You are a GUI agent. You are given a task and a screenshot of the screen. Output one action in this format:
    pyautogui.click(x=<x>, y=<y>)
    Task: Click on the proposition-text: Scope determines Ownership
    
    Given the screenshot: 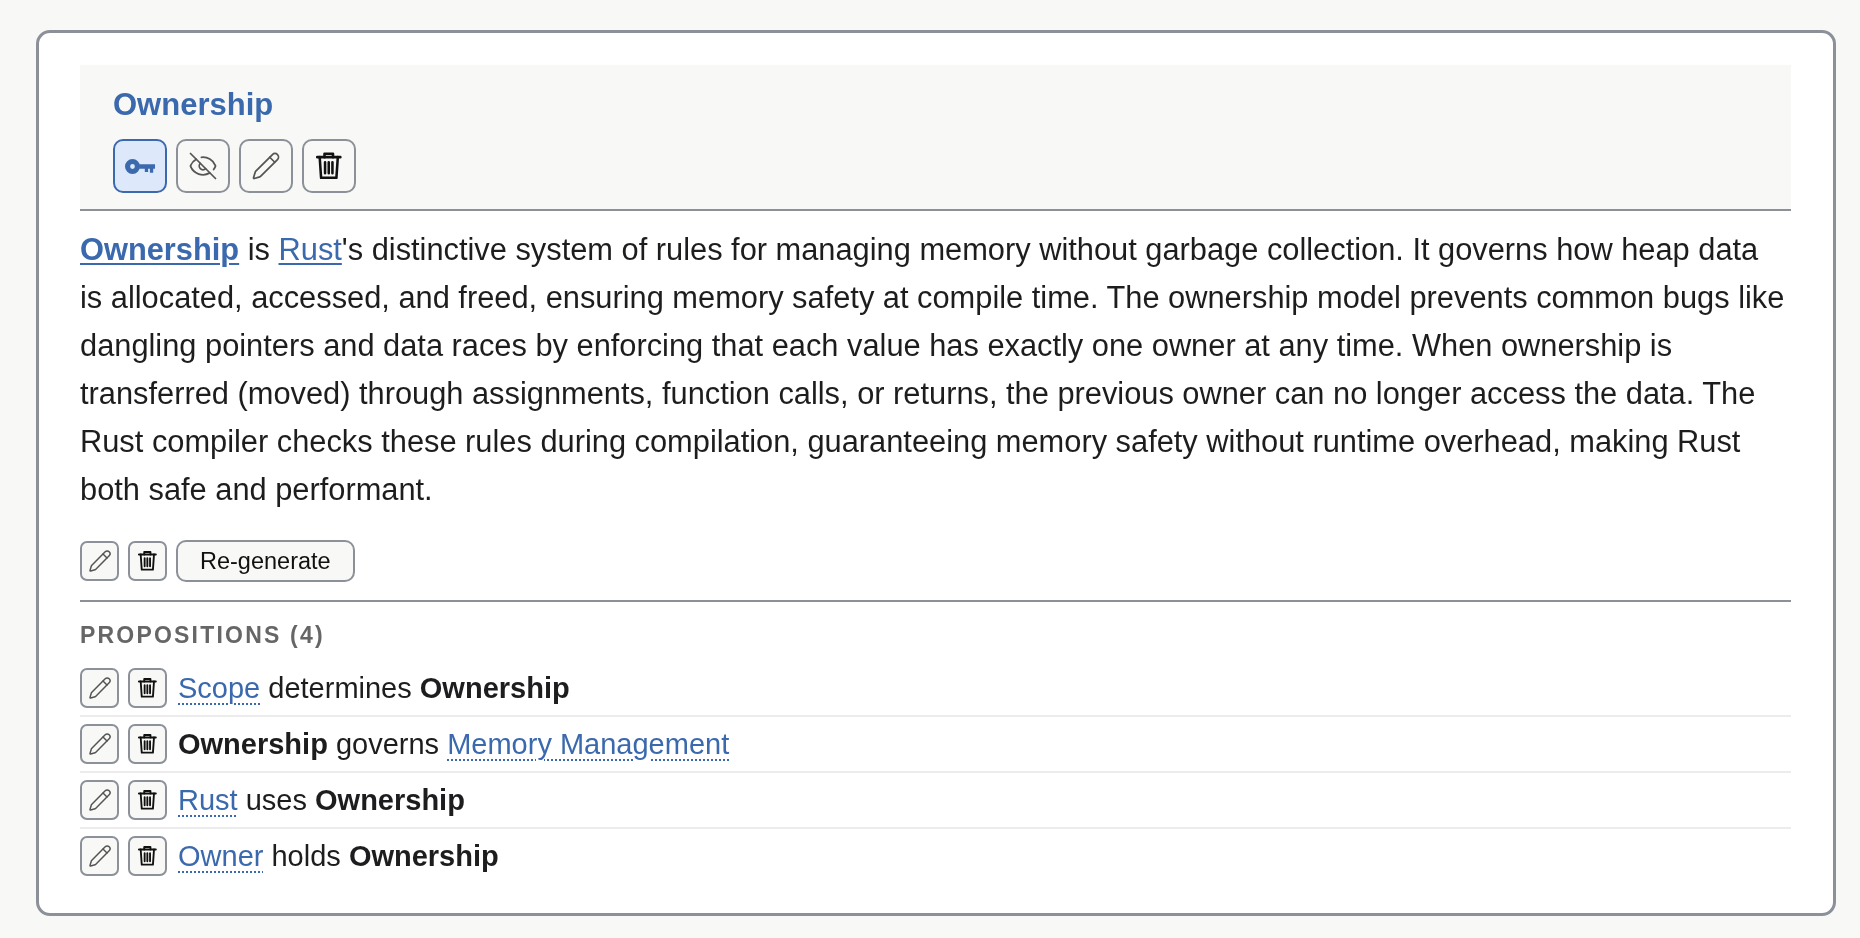 What is the action you would take?
    pyautogui.click(x=374, y=688)
    